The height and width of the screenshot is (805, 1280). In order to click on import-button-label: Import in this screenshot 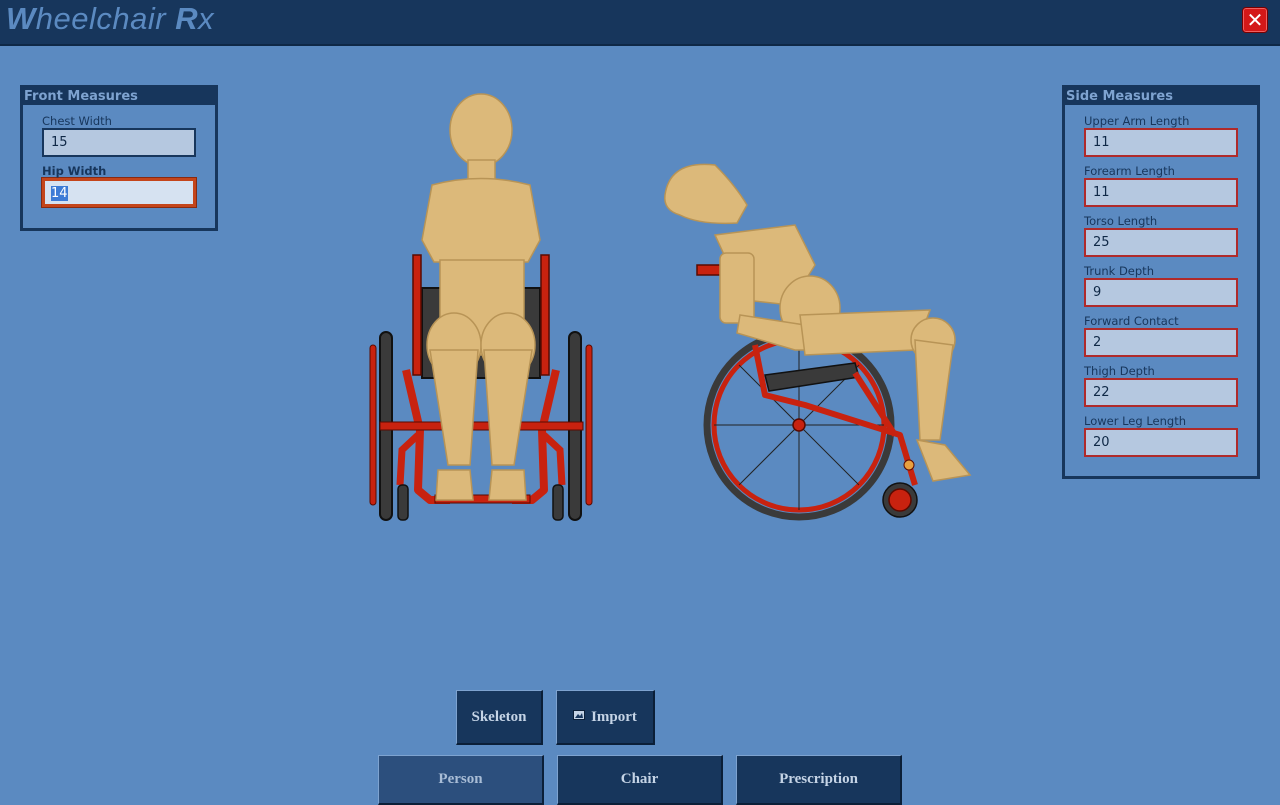, I will do `click(614, 716)`.